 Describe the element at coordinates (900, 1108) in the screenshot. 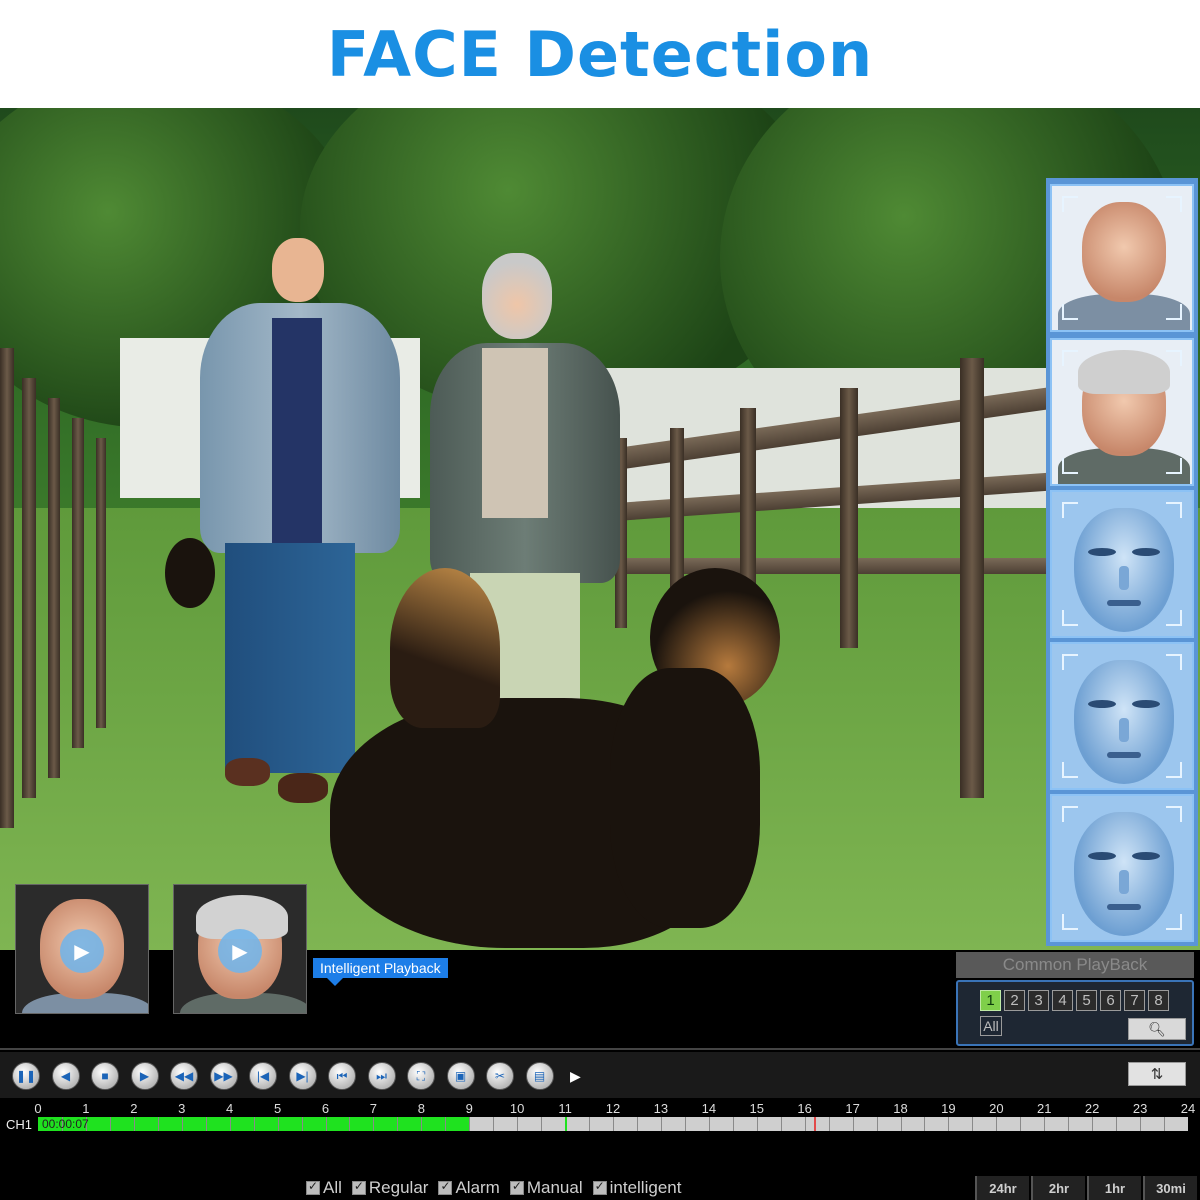

I see `hour-tick-label: 18` at that location.